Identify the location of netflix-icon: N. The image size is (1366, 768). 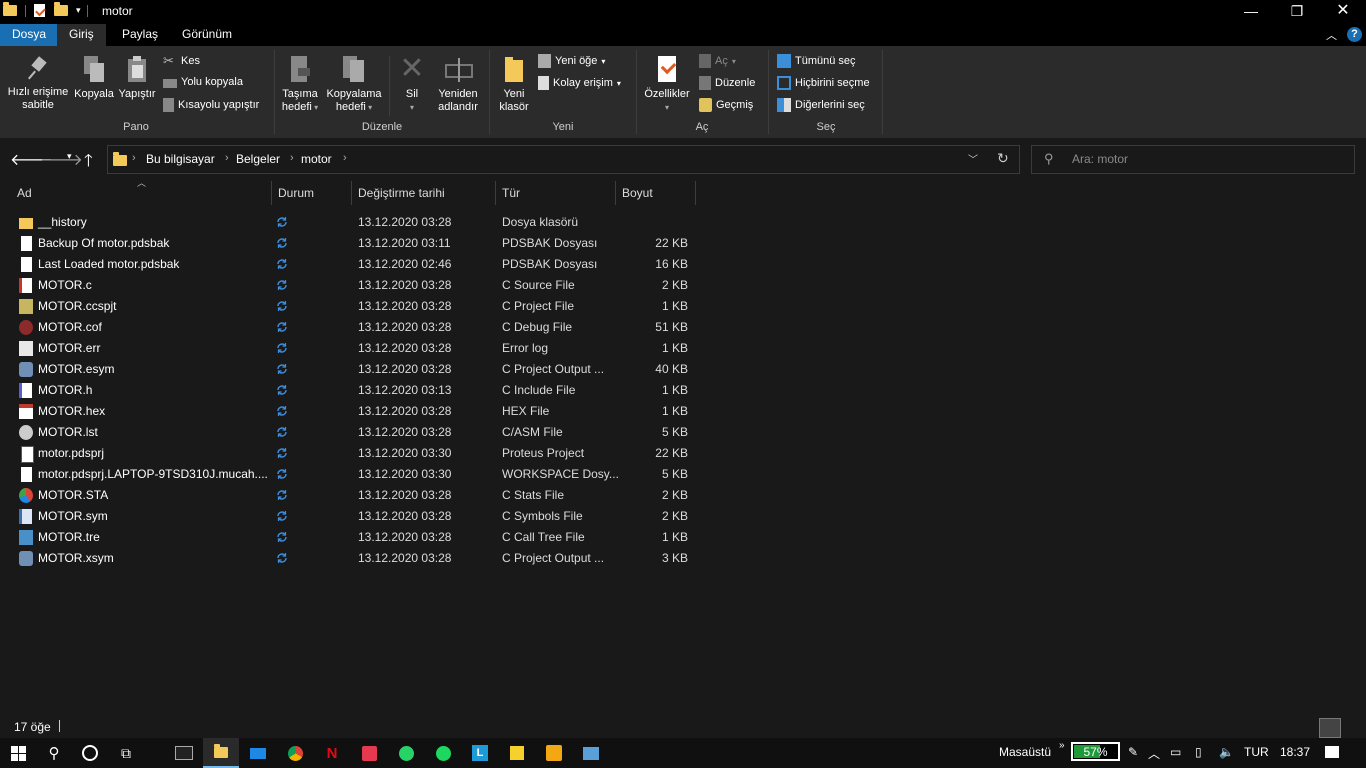
(332, 753).